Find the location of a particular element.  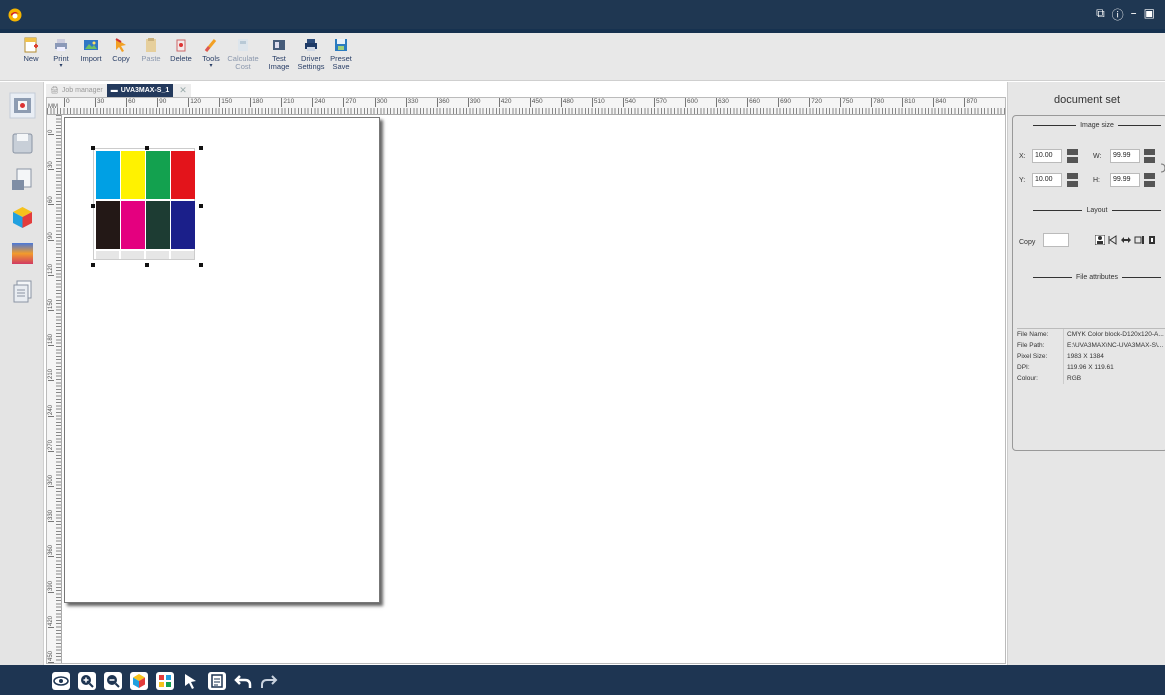

attribute-key: DPI: is located at coordinates (1023, 367).